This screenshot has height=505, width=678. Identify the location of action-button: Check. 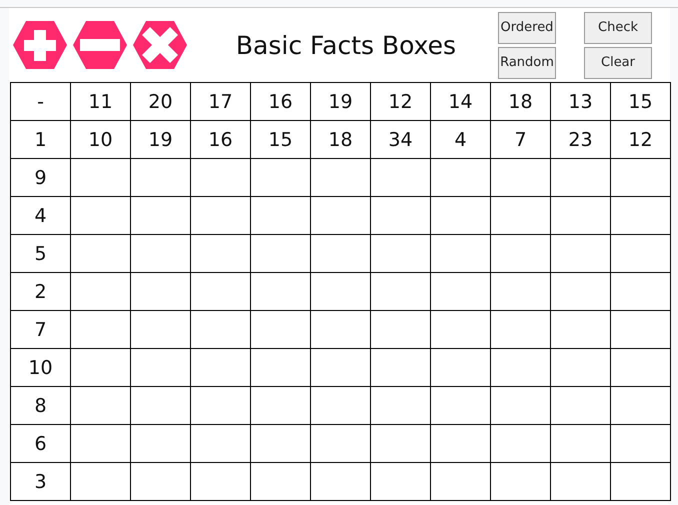
(618, 28).